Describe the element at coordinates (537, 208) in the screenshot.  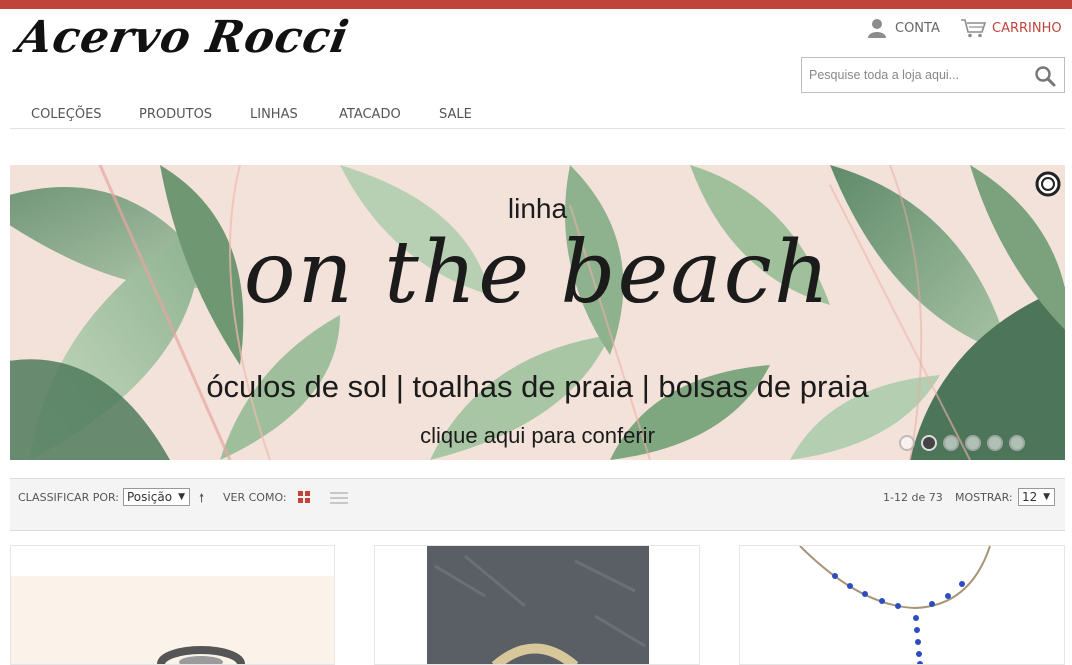
I see `banner-line-linha: linha` at that location.